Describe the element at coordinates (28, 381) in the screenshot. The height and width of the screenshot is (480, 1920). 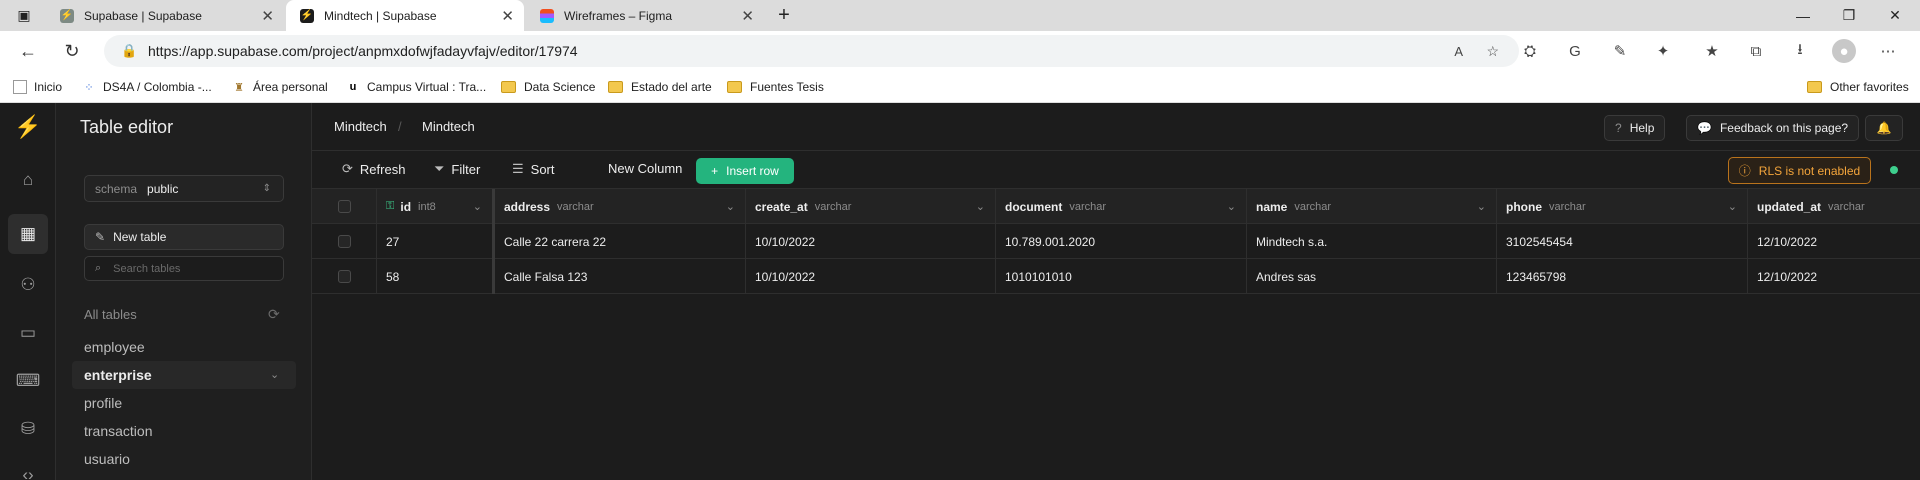
I see `sql-editor-icon: ⌨` at that location.